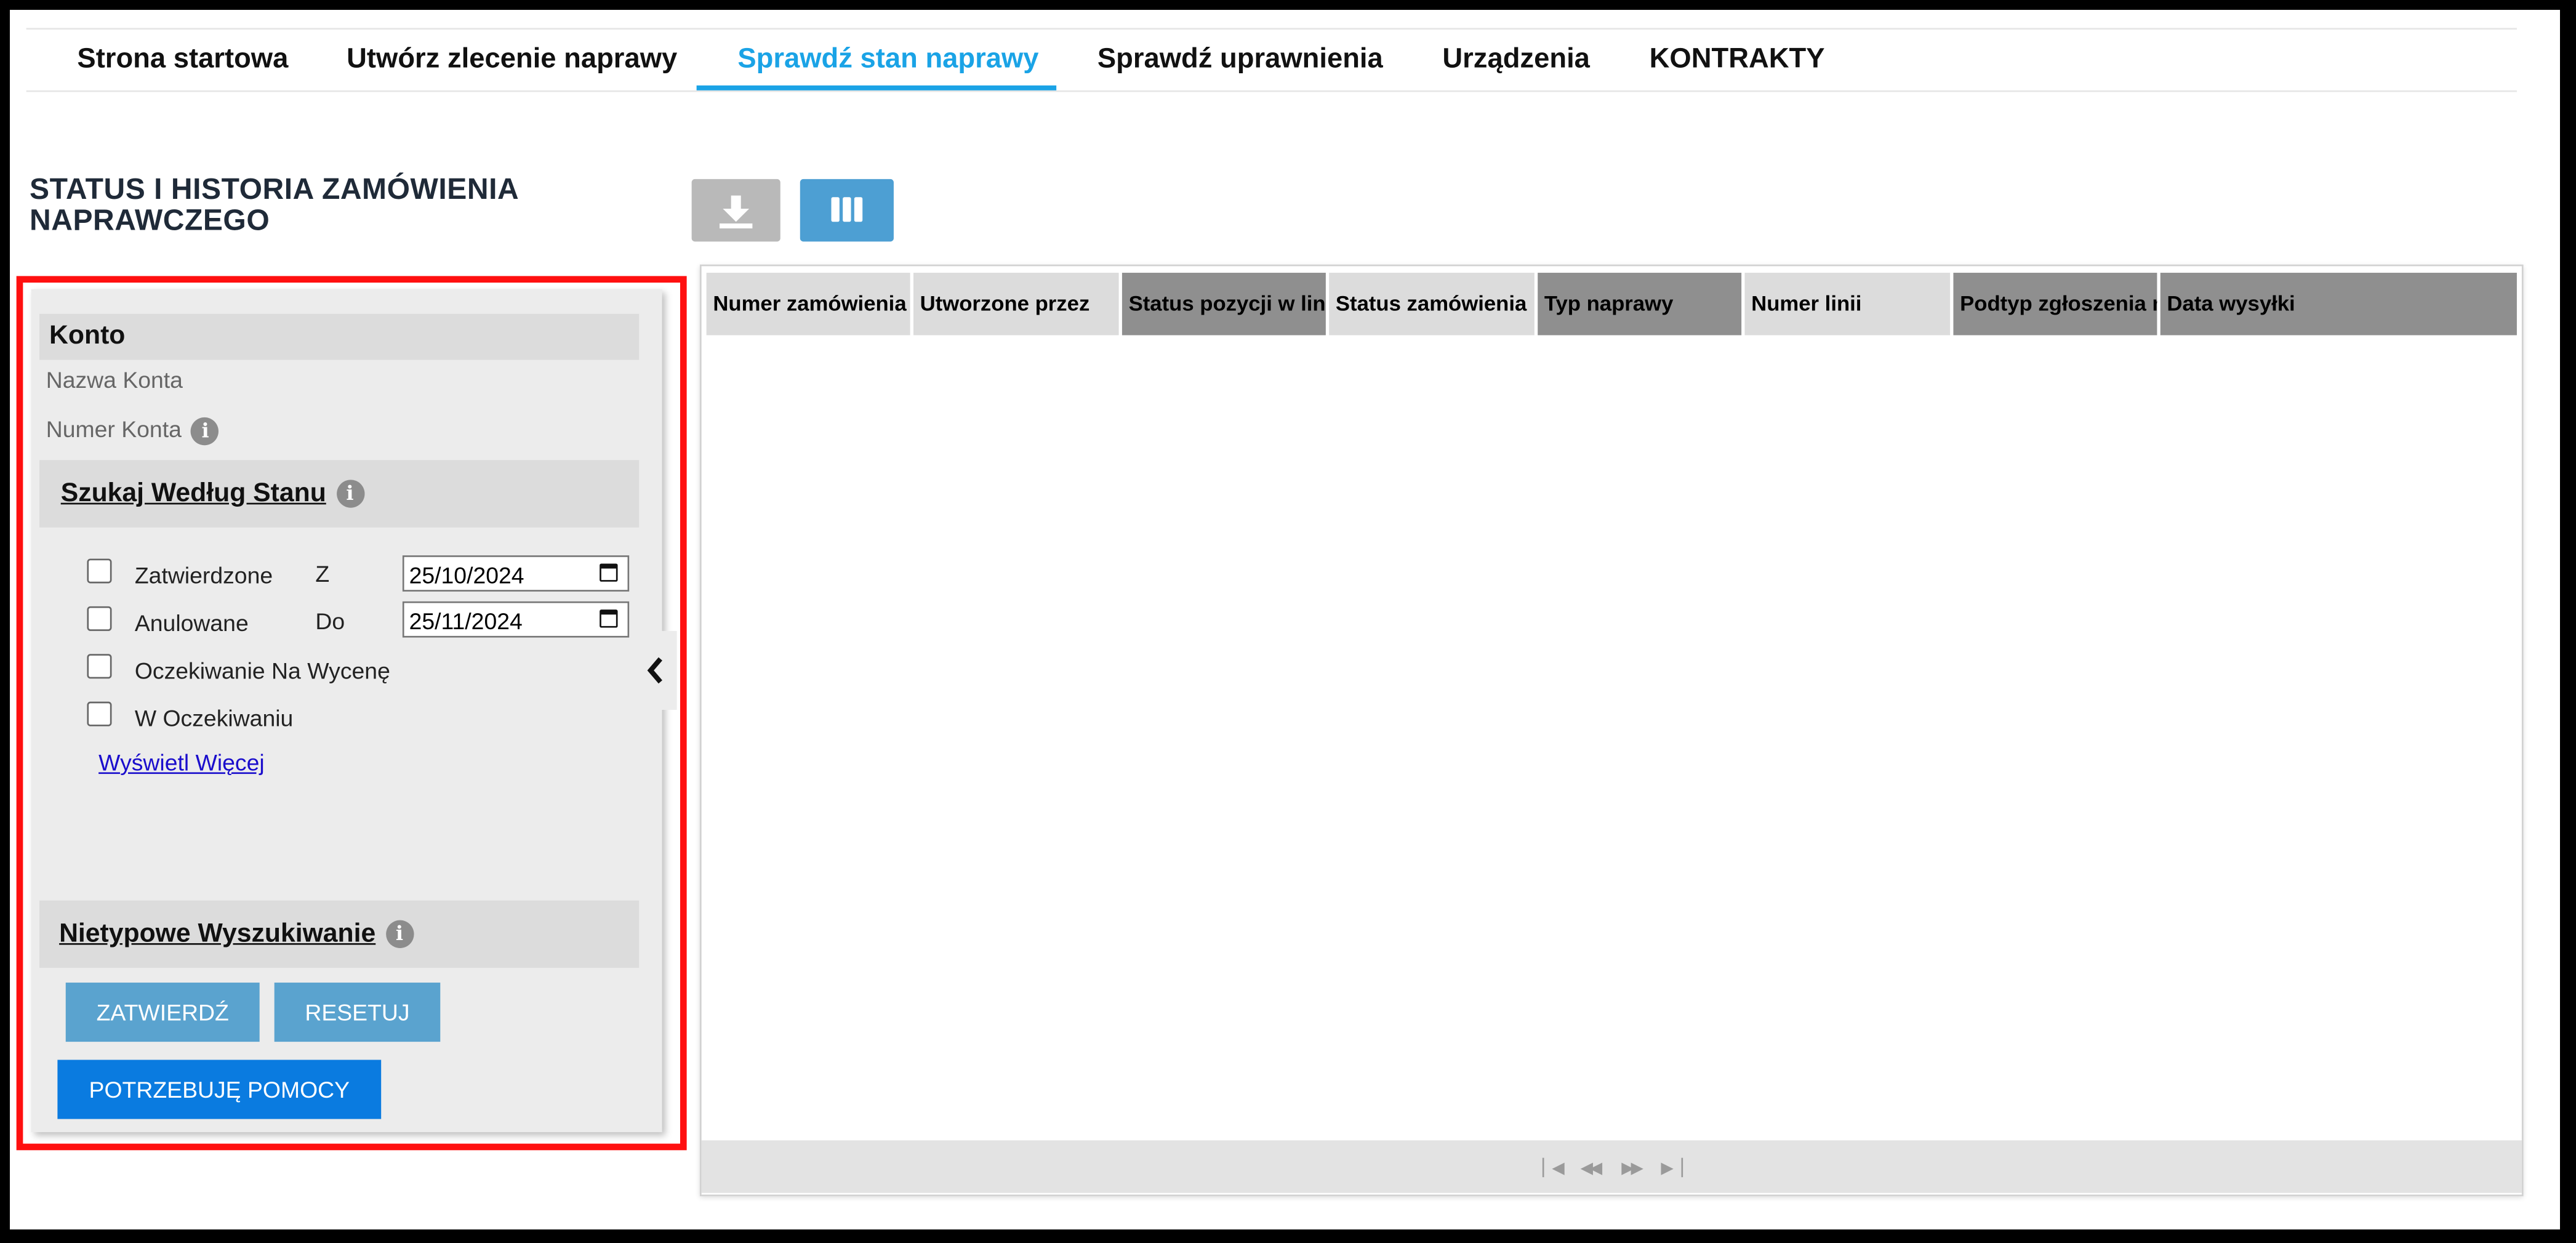 This screenshot has height=1243, width=2576. What do you see at coordinates (1432, 304) in the screenshot?
I see `column-header: Status zamówienia` at bounding box center [1432, 304].